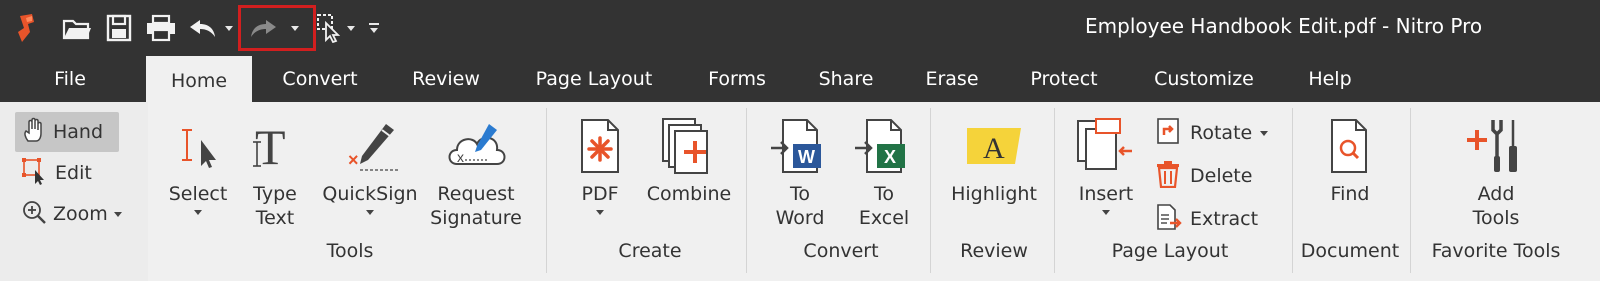 The image size is (1600, 288). What do you see at coordinates (161, 28) in the screenshot?
I see `print-icon` at bounding box center [161, 28].